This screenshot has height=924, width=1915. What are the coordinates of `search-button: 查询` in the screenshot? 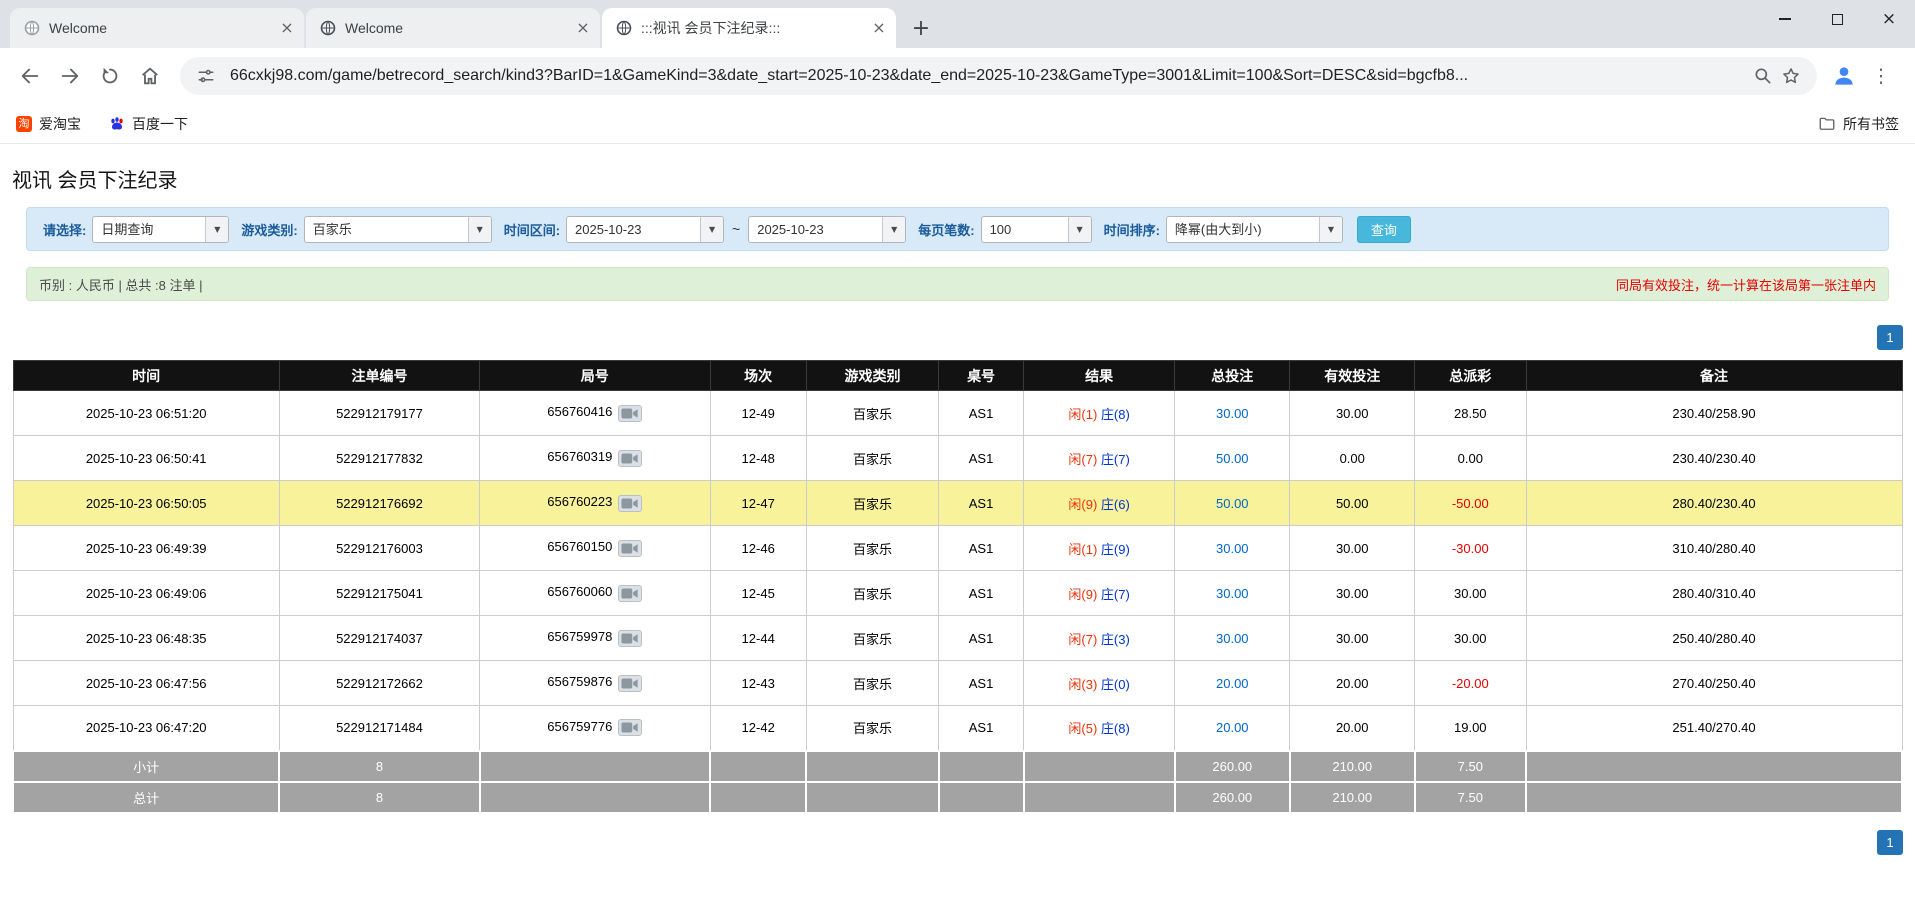 It's located at (1383, 229).